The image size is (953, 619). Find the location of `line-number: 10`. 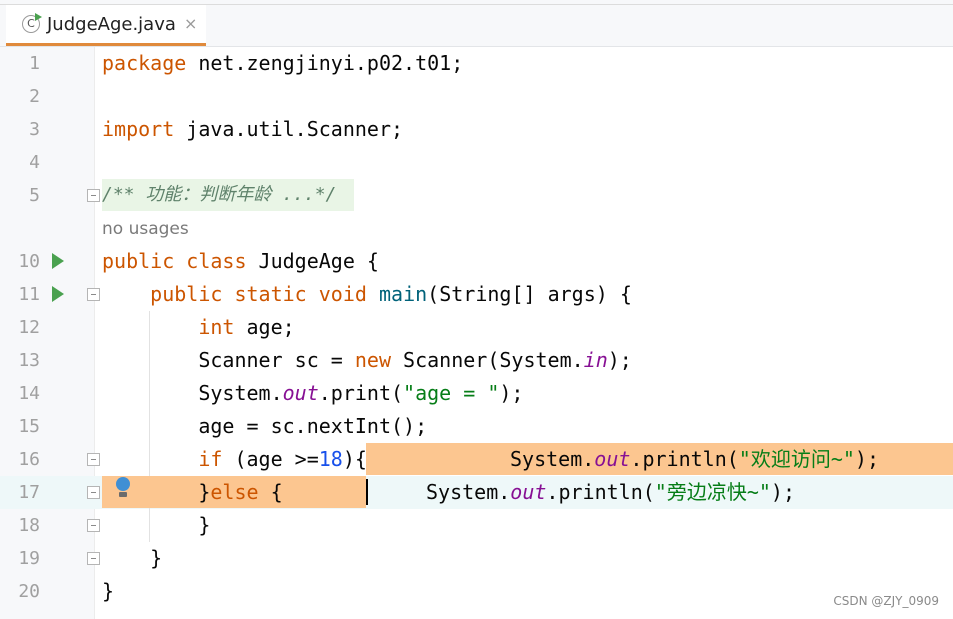

line-number: 10 is located at coordinates (29, 261).